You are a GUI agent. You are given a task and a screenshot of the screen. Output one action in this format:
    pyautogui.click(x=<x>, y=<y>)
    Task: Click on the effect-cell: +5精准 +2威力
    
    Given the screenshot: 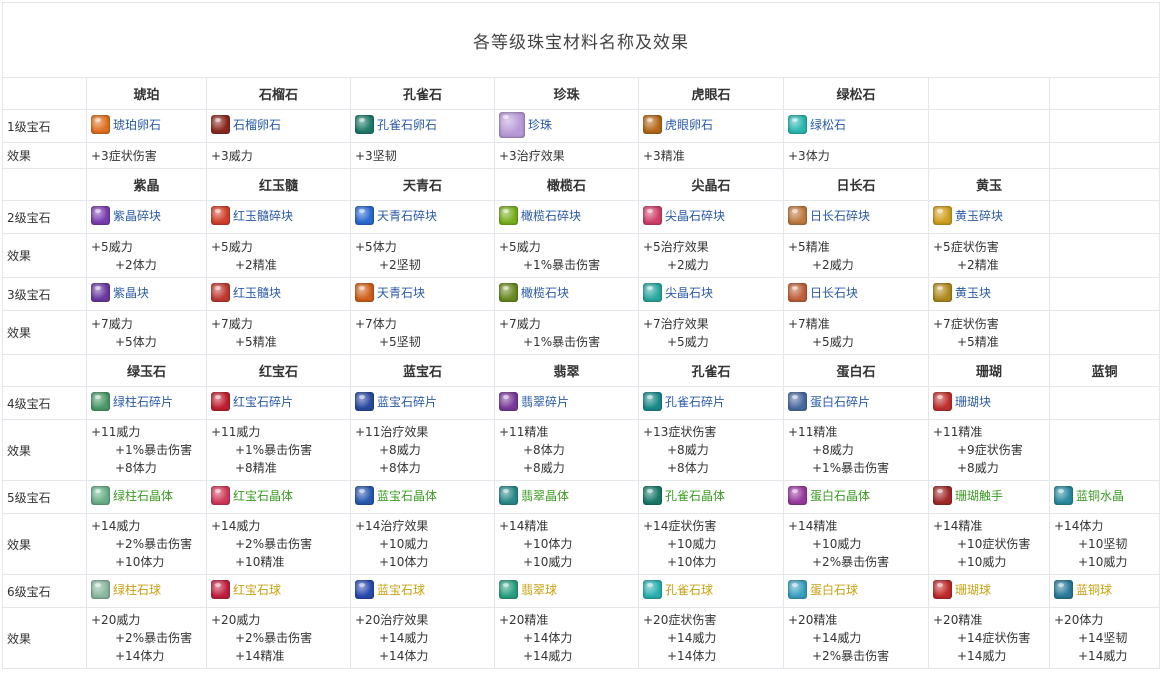 What is the action you would take?
    pyautogui.click(x=856, y=255)
    